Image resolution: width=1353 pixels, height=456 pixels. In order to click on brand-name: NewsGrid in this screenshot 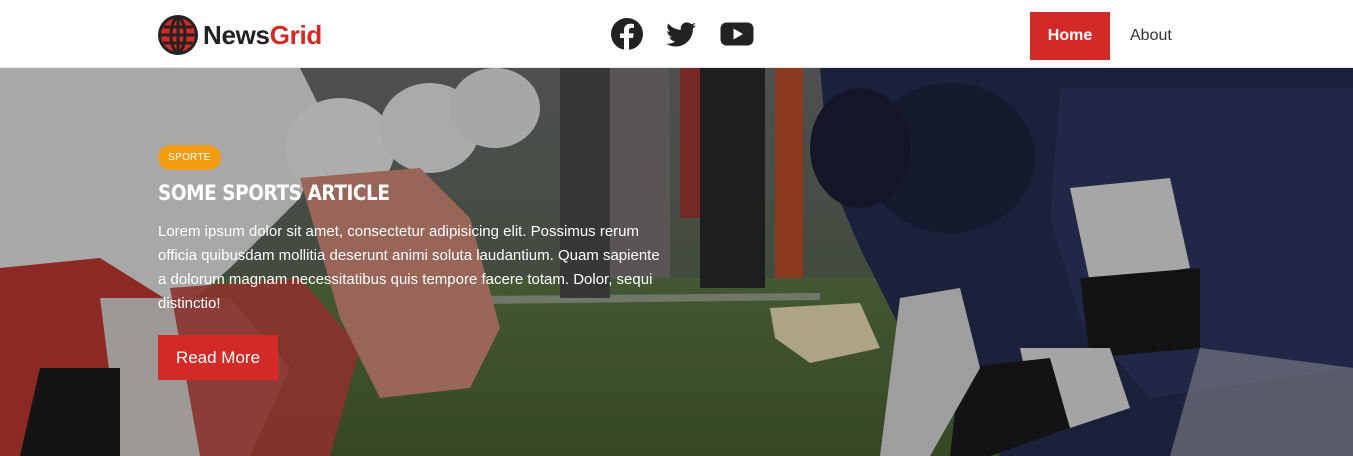, I will do `click(262, 35)`.